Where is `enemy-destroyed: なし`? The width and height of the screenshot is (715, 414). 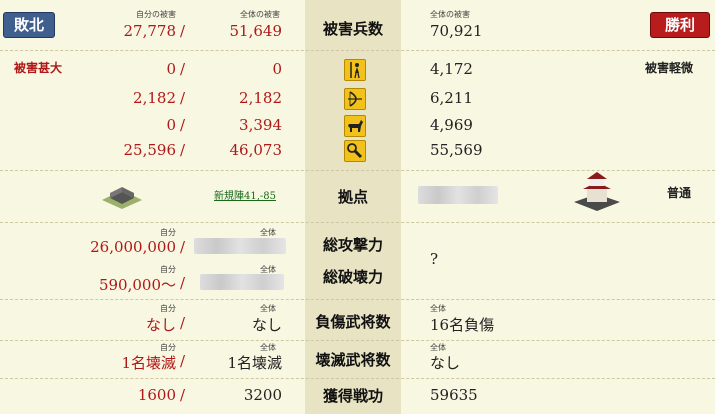 enemy-destroyed: なし is located at coordinates (445, 363).